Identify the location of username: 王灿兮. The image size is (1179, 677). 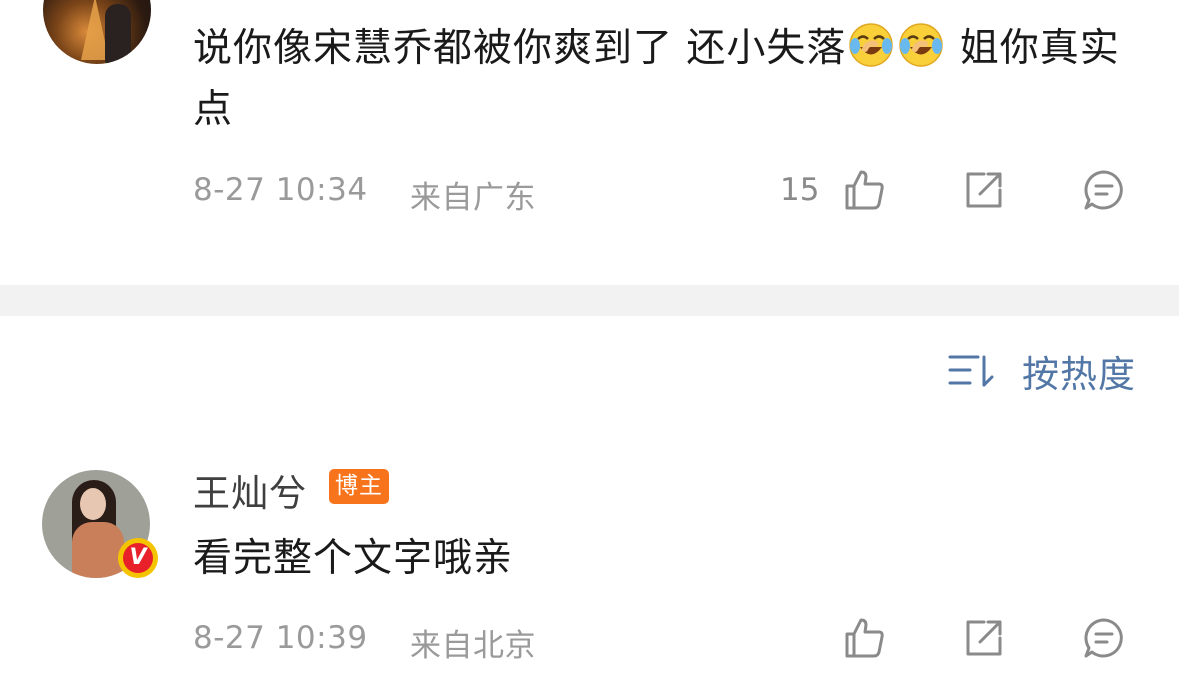
(250, 490).